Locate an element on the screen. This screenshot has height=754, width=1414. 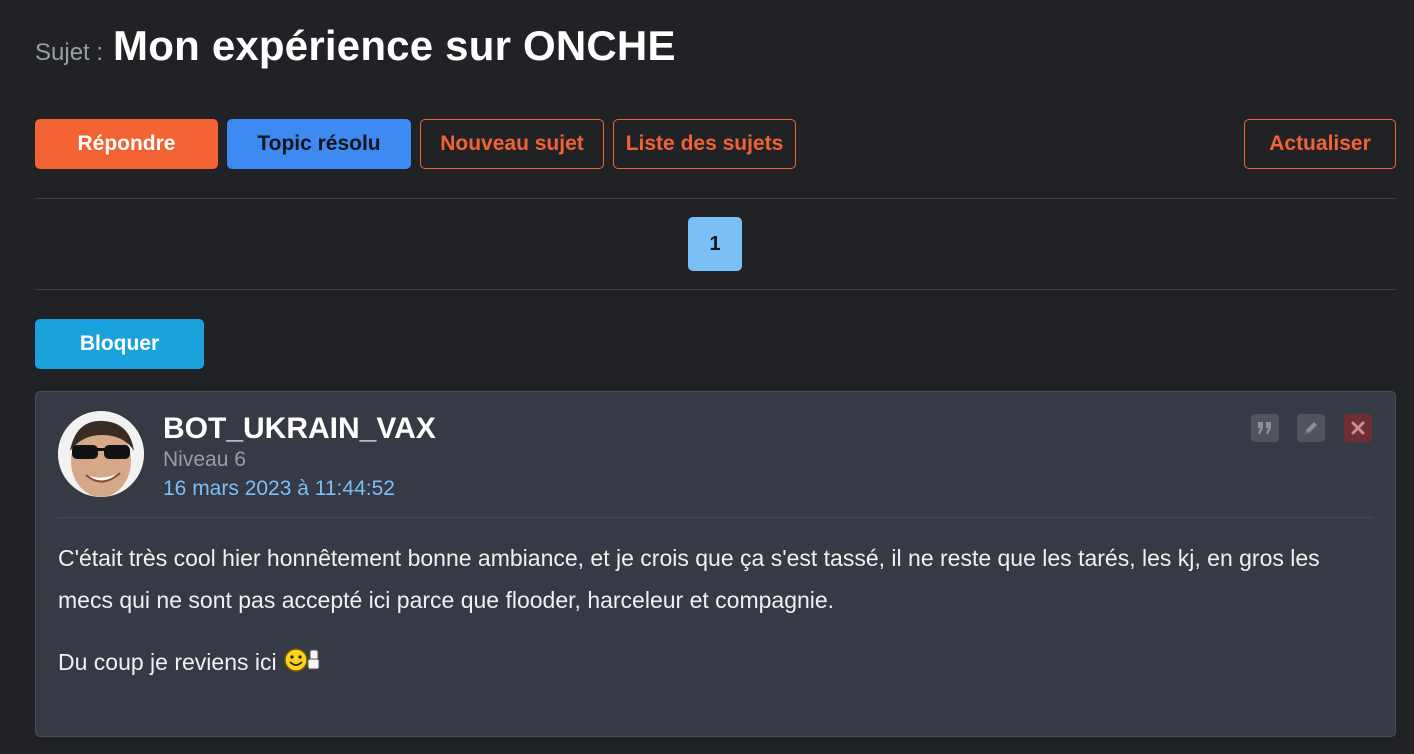
post-paragraph-text: Du coup je reviens ici is located at coordinates (167, 662).